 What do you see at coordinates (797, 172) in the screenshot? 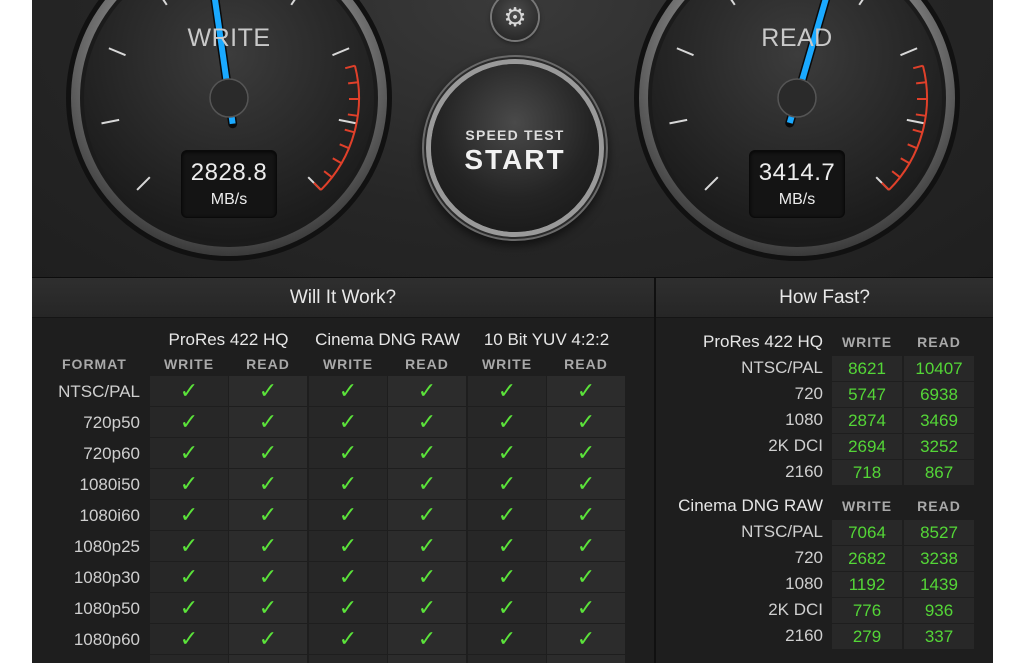
I see `read-speed-value: 3414.7` at bounding box center [797, 172].